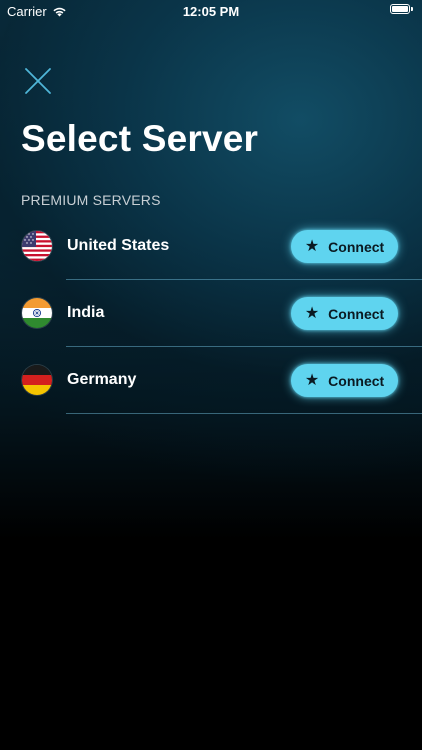  Describe the element at coordinates (118, 245) in the screenshot. I see `country-name: United States` at that location.